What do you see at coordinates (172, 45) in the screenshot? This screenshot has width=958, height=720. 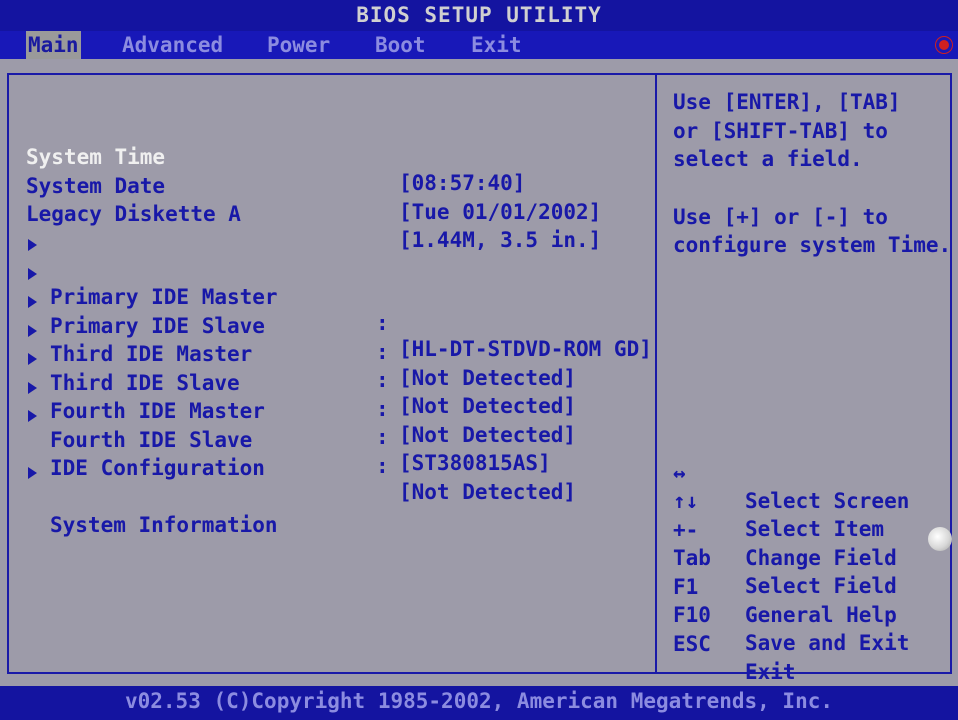 I see `menu-tab-advanced: Advanced` at bounding box center [172, 45].